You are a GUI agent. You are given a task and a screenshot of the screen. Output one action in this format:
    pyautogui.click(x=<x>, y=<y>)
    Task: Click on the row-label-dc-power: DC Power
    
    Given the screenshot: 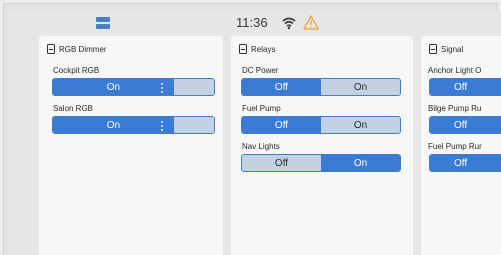 What is the action you would take?
    pyautogui.click(x=260, y=70)
    